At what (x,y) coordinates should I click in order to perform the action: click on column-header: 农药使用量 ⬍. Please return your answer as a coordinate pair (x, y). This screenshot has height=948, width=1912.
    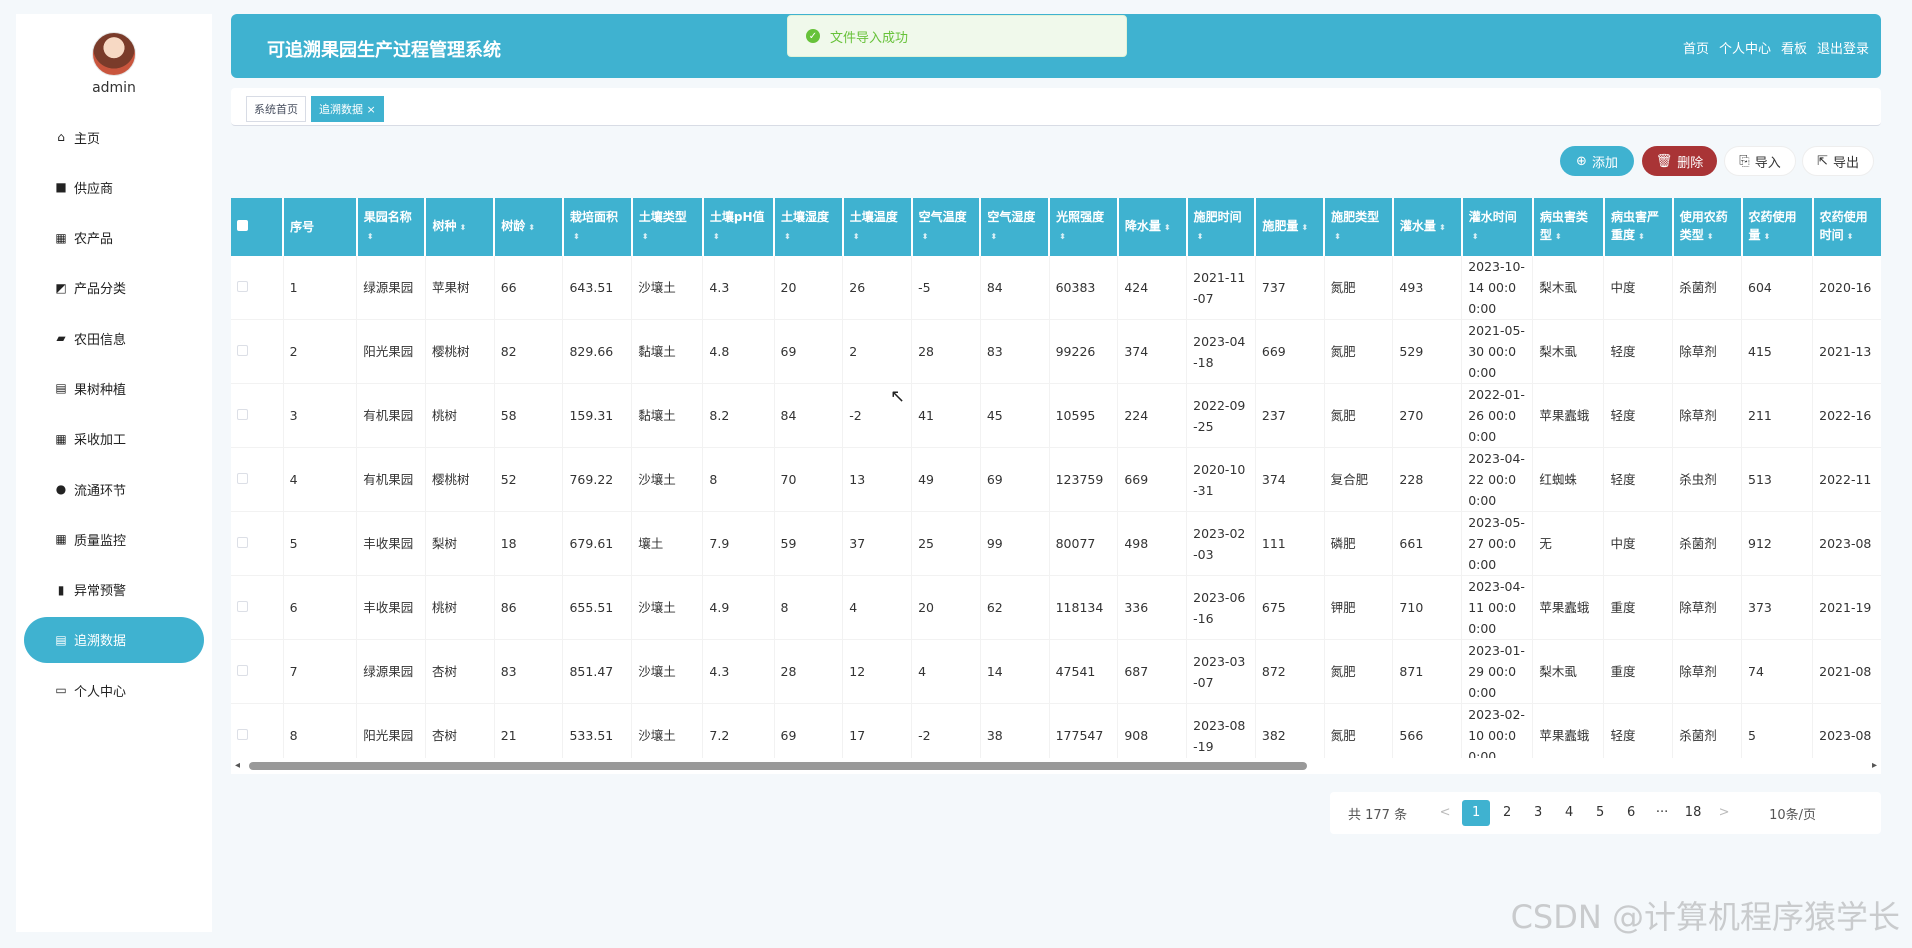
    Looking at the image, I should click on (1777, 227).